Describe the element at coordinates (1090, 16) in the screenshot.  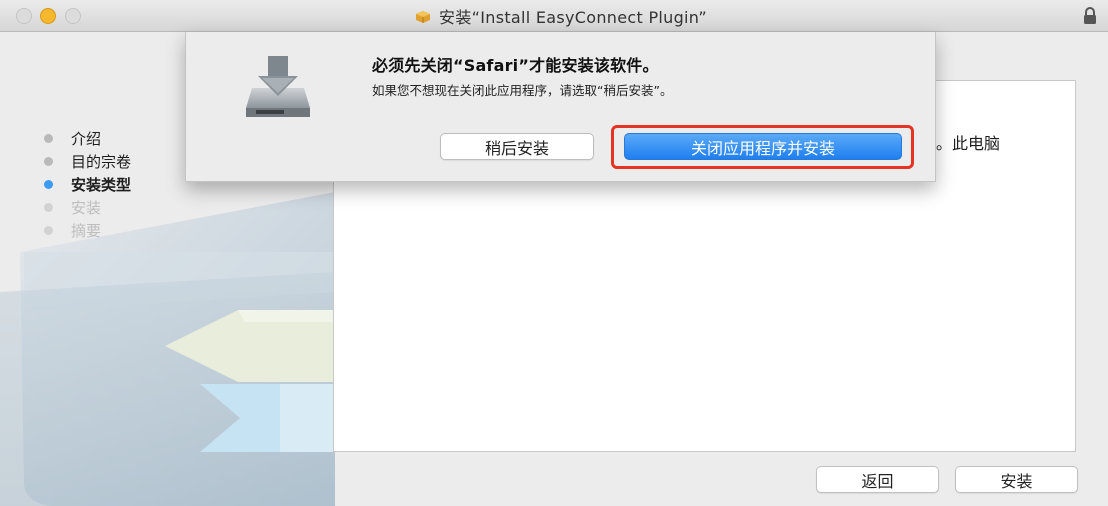
I see `lock-icon` at that location.